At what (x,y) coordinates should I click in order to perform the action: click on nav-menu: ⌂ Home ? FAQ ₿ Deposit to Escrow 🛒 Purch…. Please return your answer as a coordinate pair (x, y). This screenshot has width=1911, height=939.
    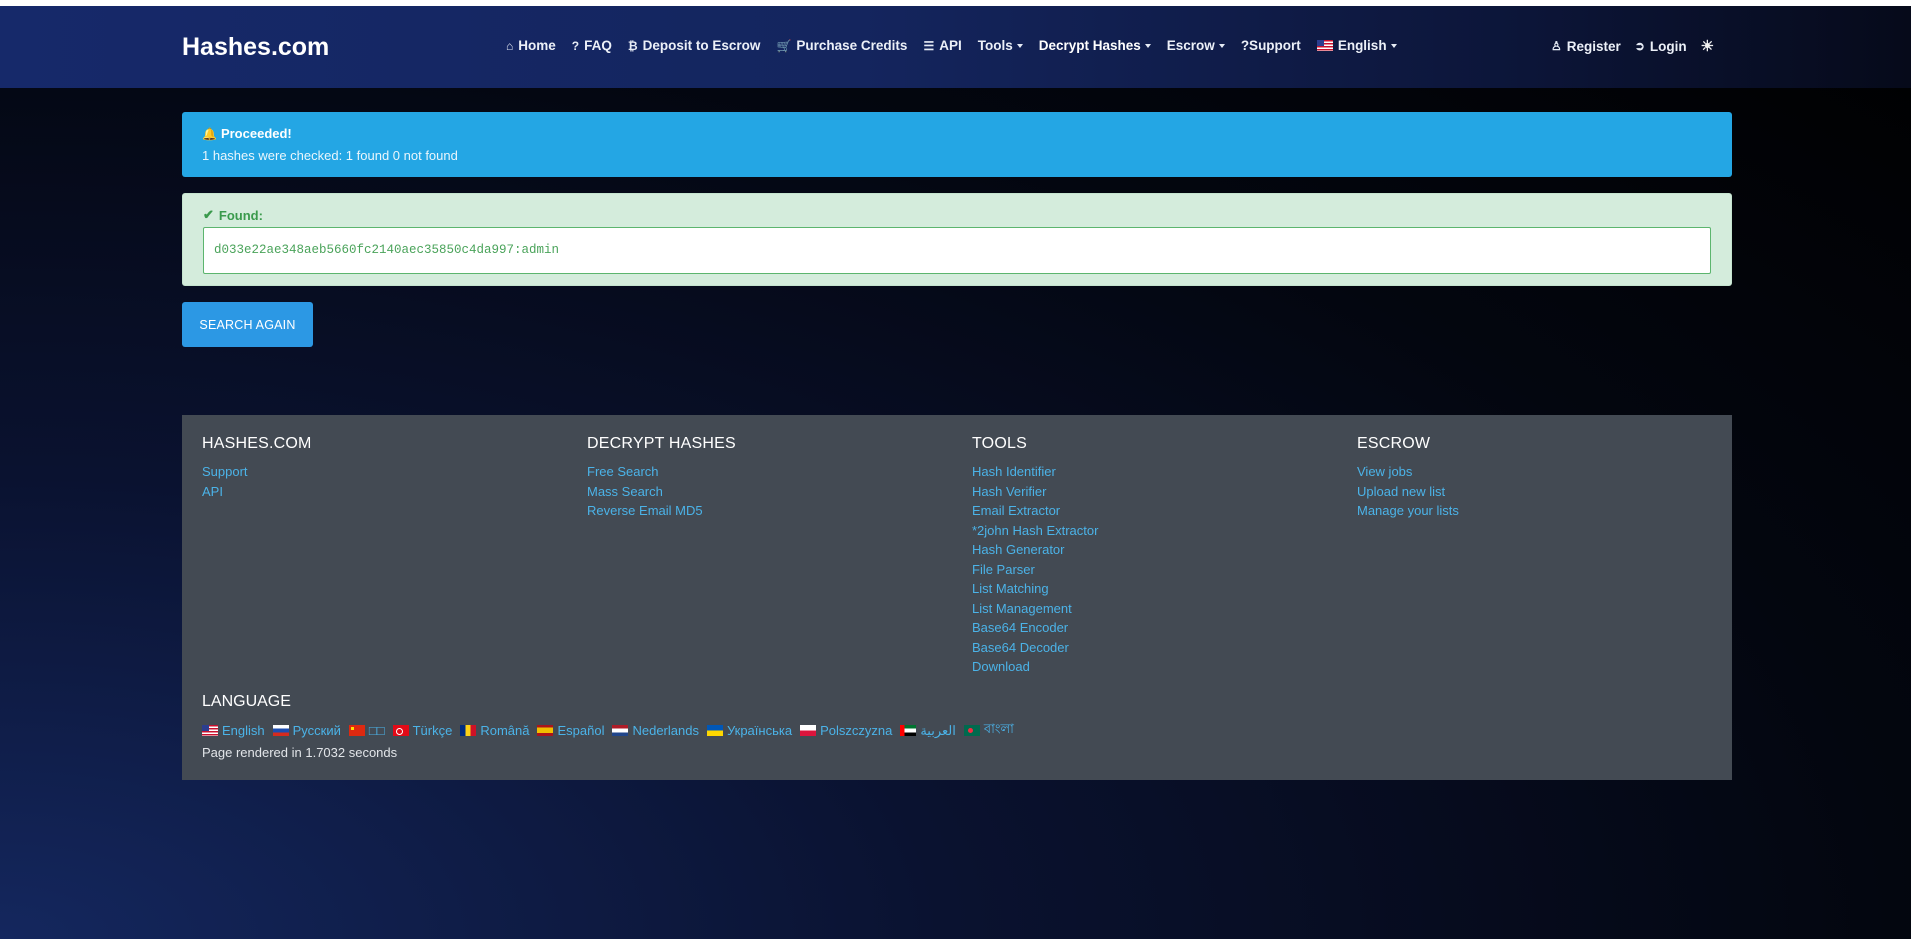
    Looking at the image, I should click on (959, 45).